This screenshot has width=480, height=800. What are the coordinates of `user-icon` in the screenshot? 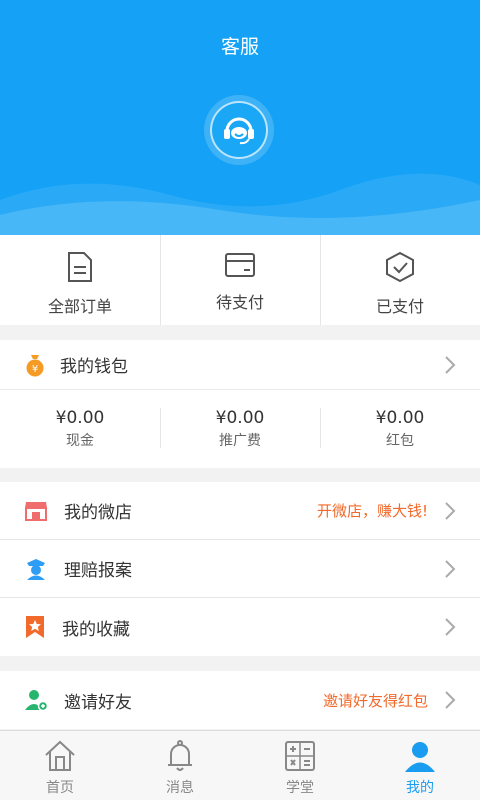 It's located at (420, 757).